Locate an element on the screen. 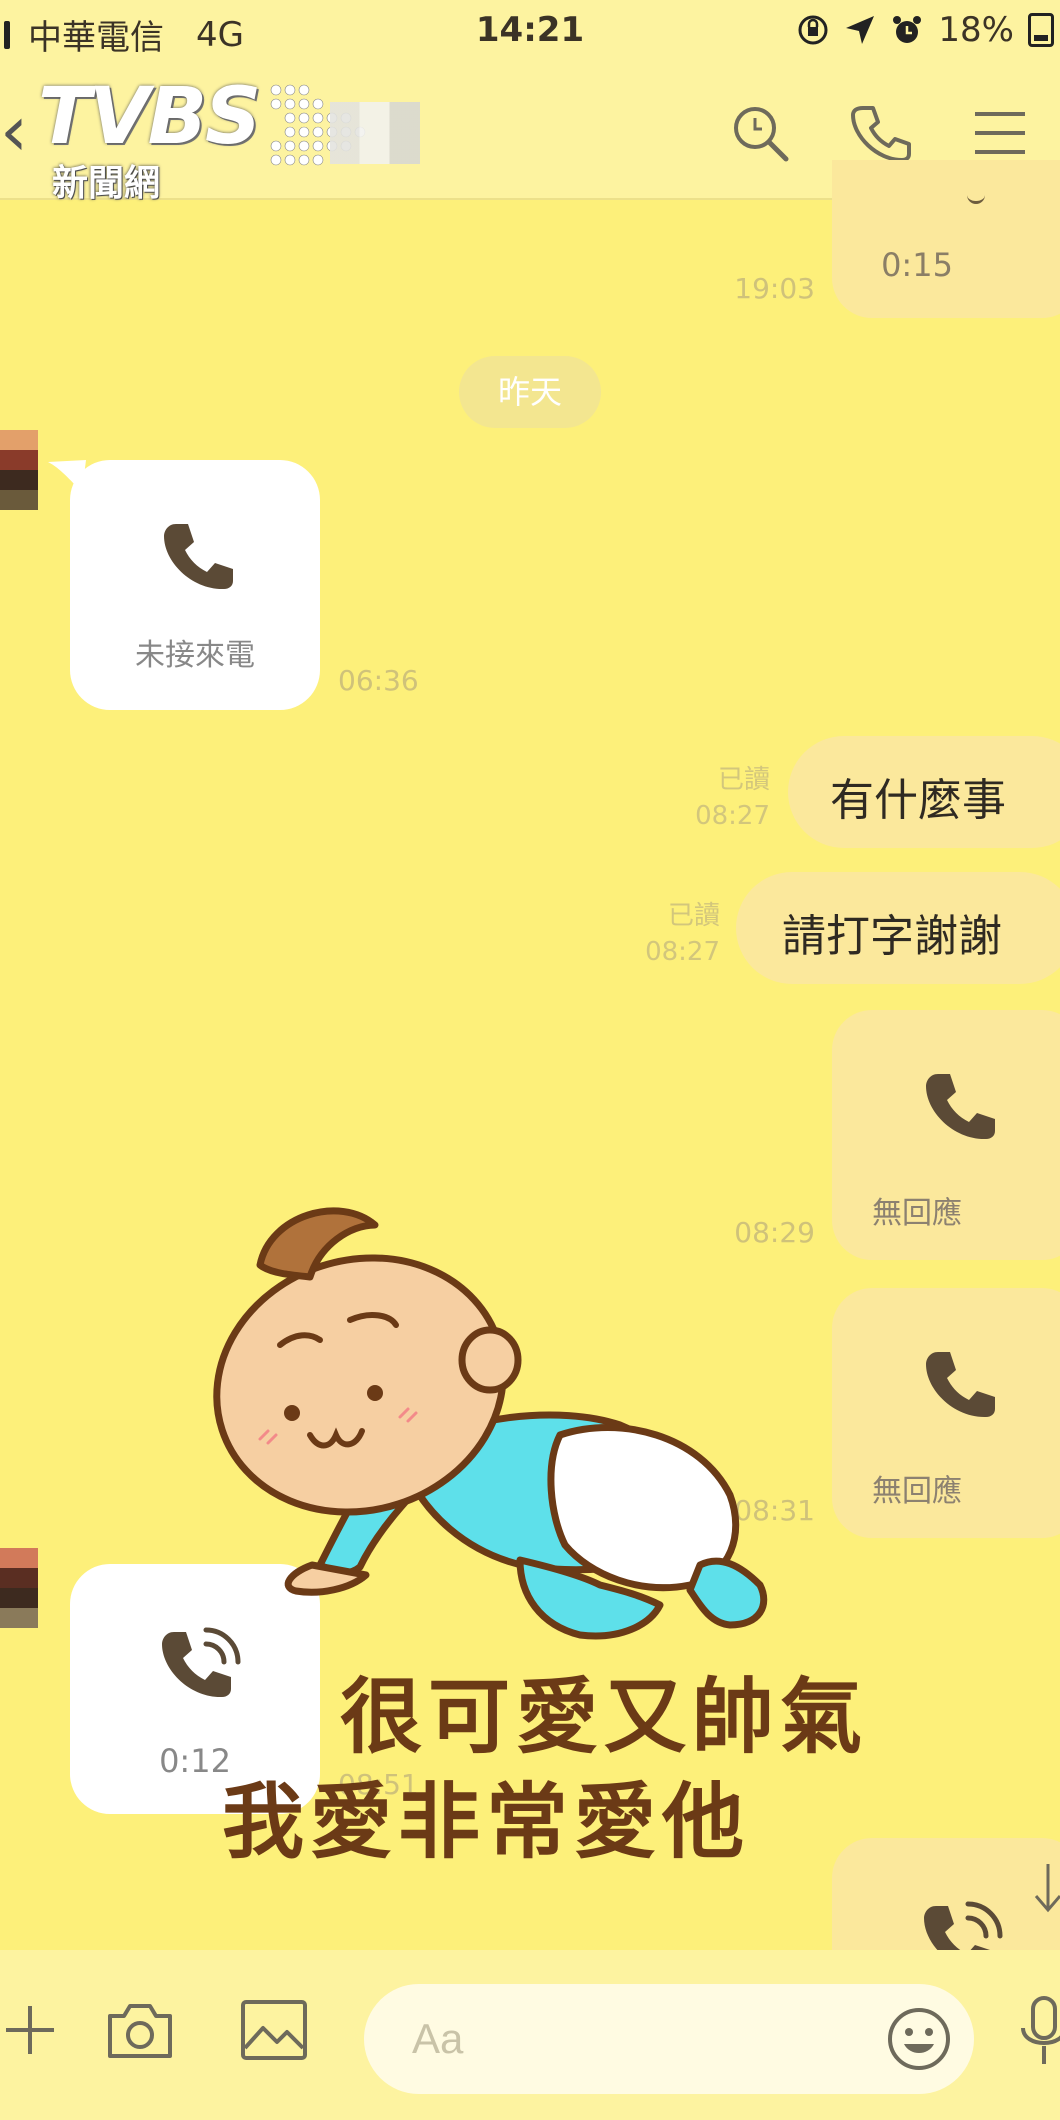 The width and height of the screenshot is (1060, 2120). tvbs-watermark-logo: TVBS 新聞網 is located at coordinates (202, 138).